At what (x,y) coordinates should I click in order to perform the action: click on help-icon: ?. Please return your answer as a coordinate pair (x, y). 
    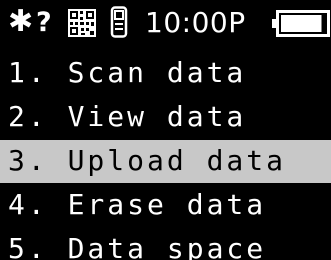
    Looking at the image, I should click on (44, 22).